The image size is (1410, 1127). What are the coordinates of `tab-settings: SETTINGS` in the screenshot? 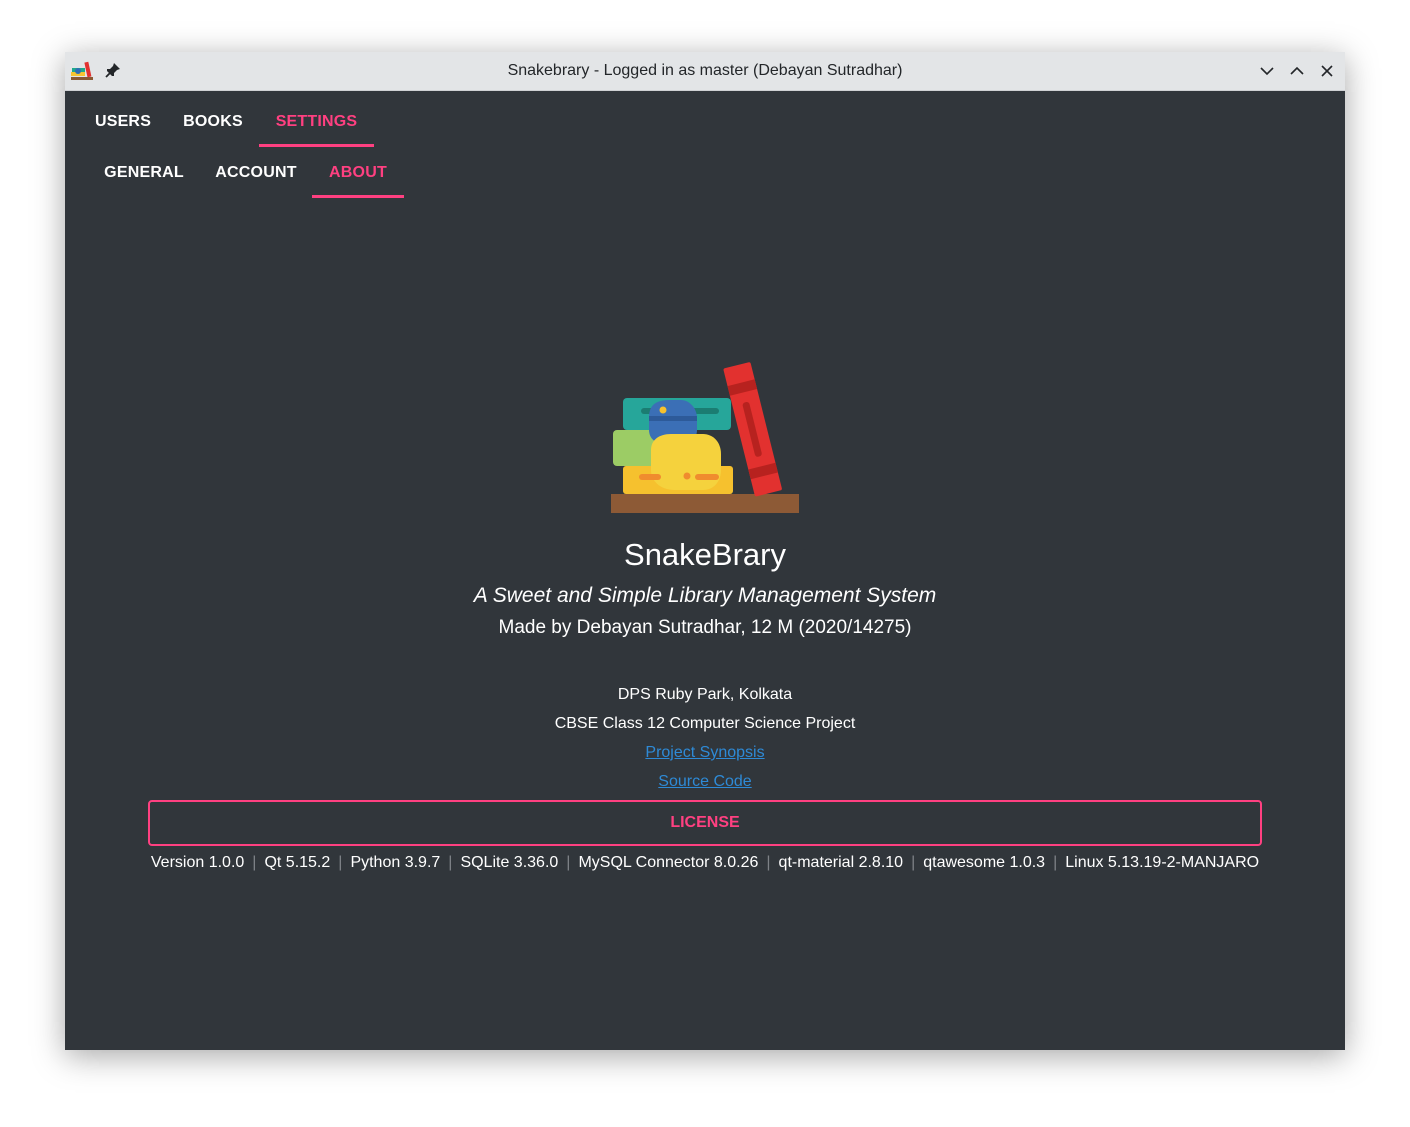 It's located at (316, 123).